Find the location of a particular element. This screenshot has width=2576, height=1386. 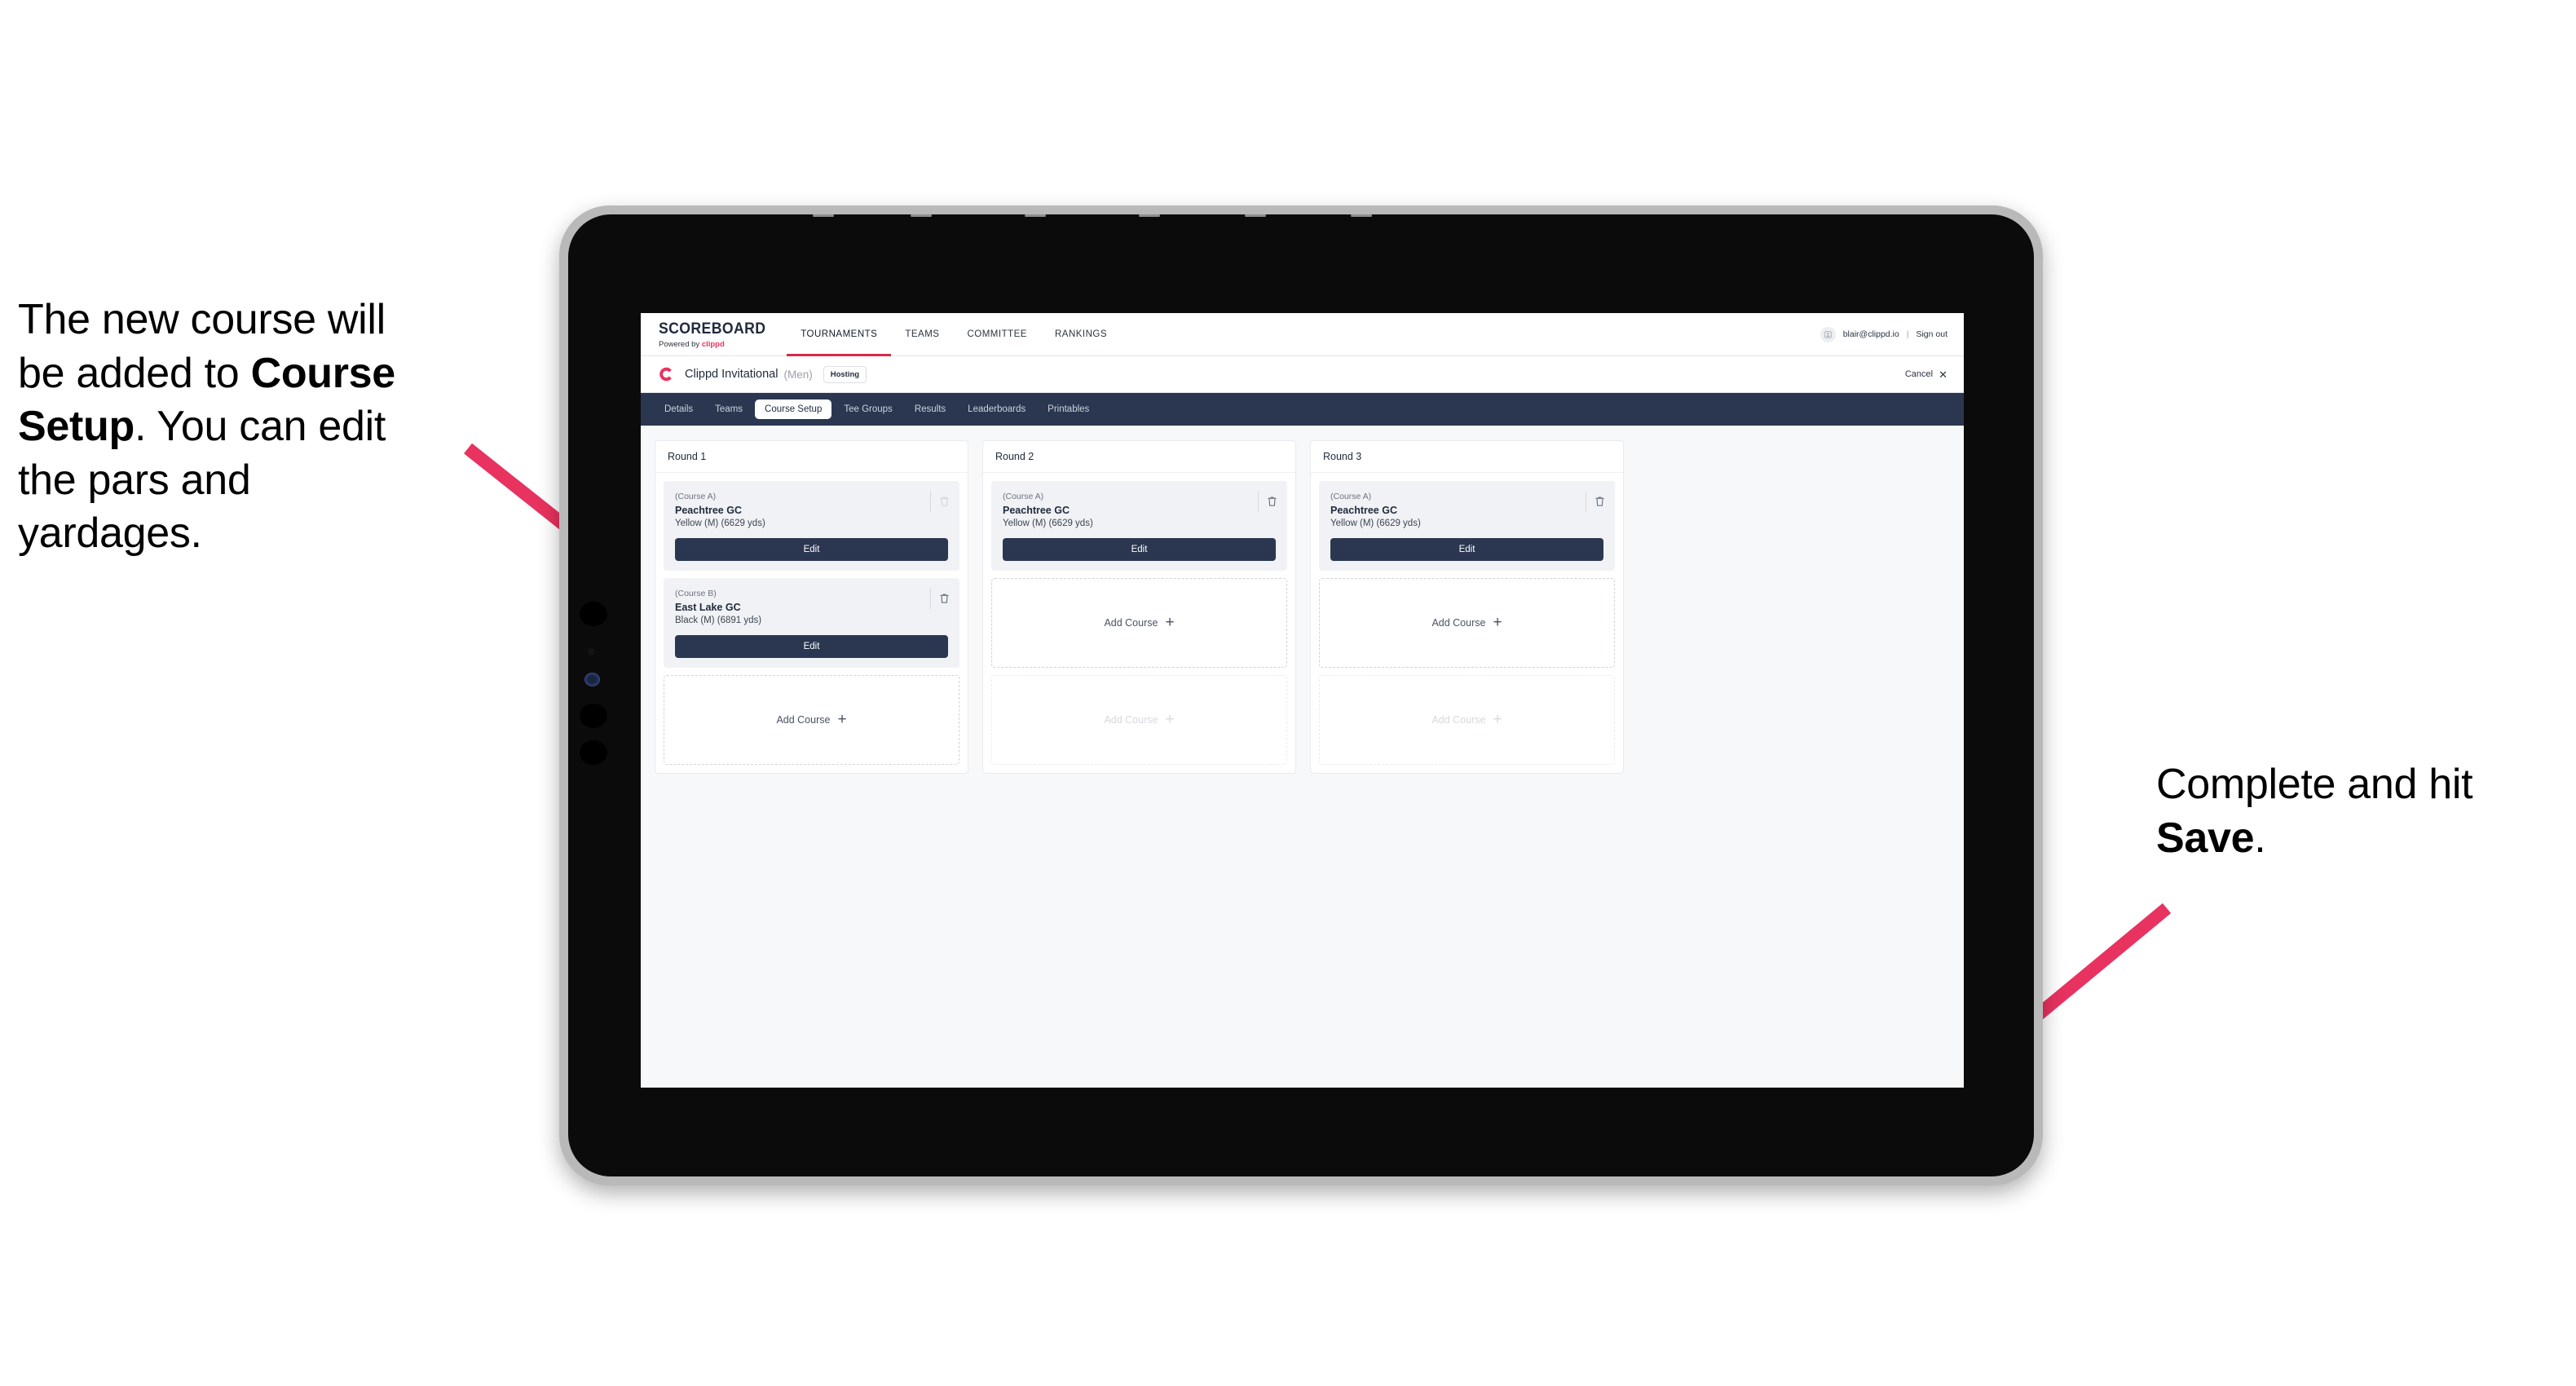

user-avatar-icon is located at coordinates (1828, 334).